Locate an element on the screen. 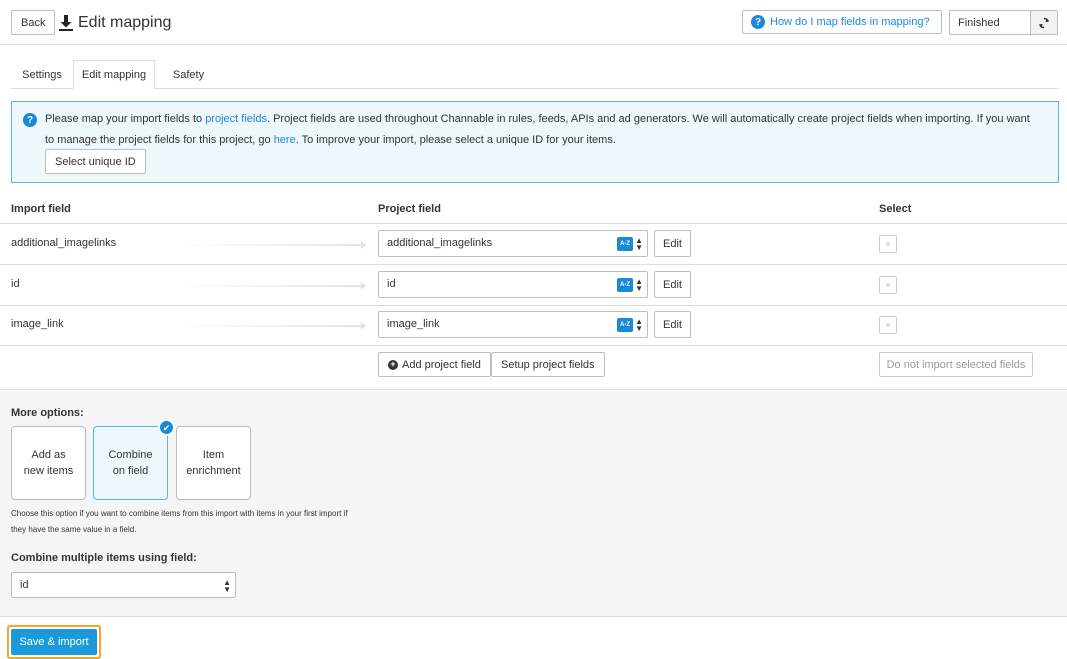  project-fields-link: project fields is located at coordinates (236, 119).